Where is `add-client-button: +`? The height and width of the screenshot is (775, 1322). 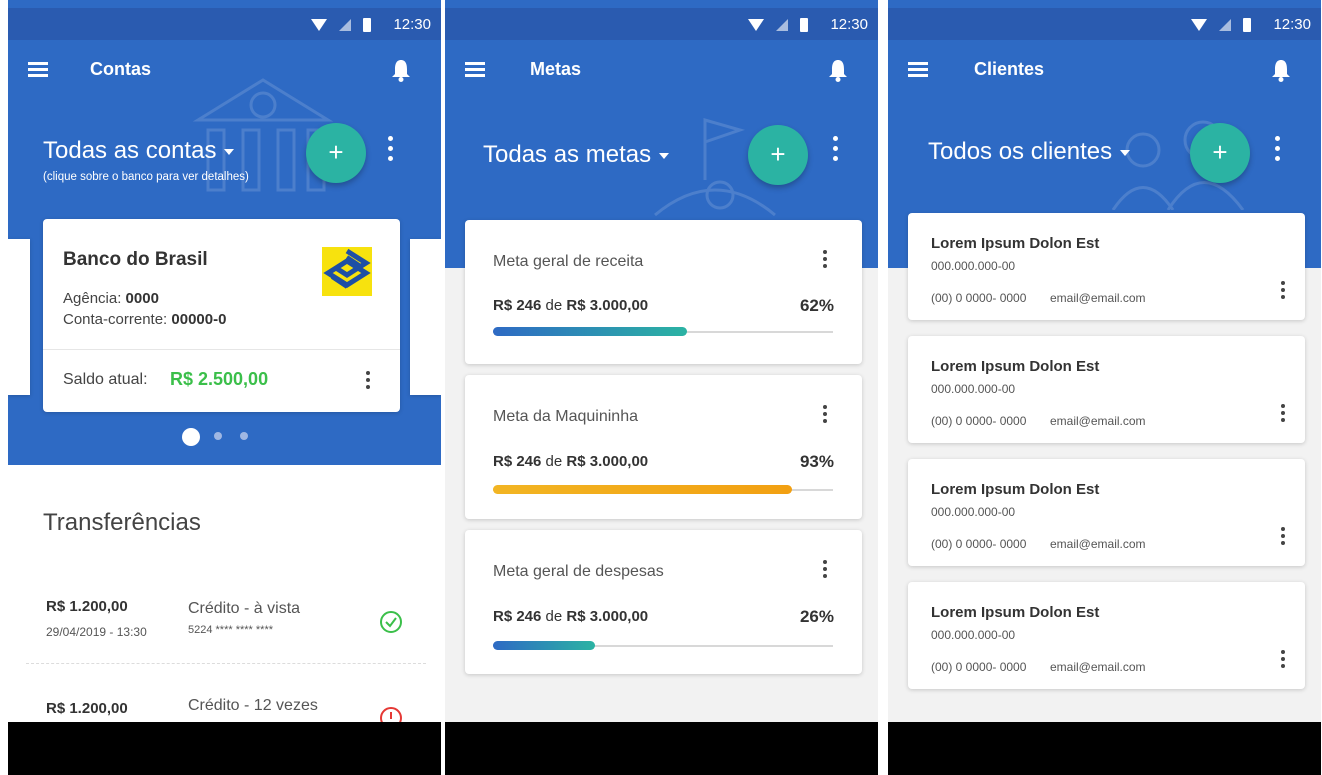
add-client-button: + is located at coordinates (1220, 153).